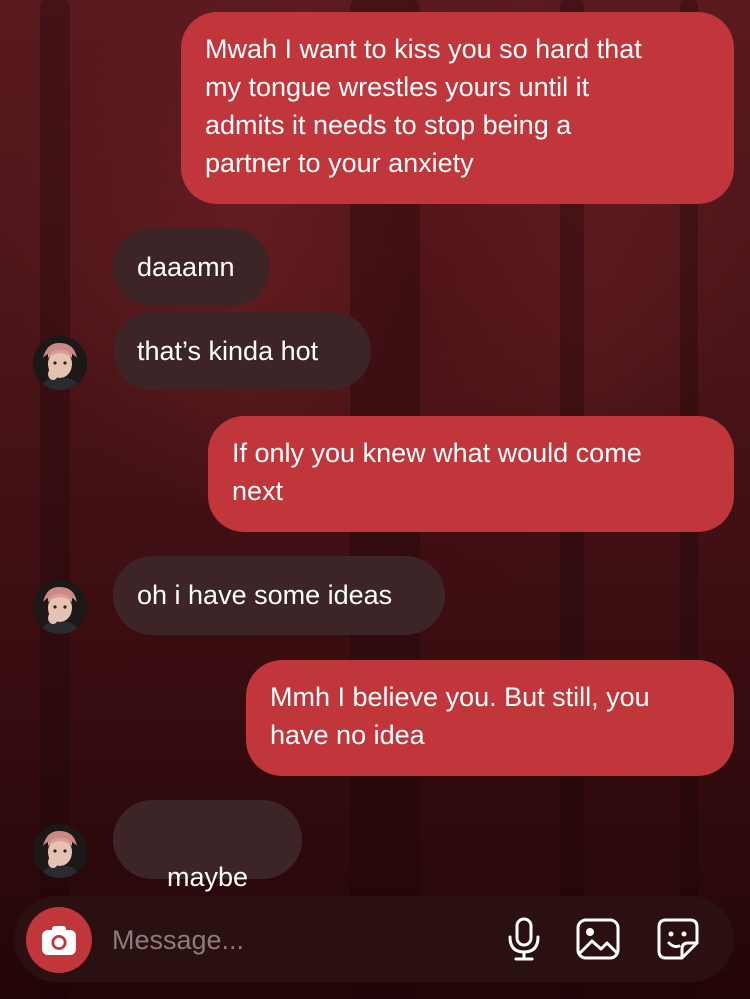 This screenshot has width=750, height=999. I want to click on message-composer, so click(374, 939).